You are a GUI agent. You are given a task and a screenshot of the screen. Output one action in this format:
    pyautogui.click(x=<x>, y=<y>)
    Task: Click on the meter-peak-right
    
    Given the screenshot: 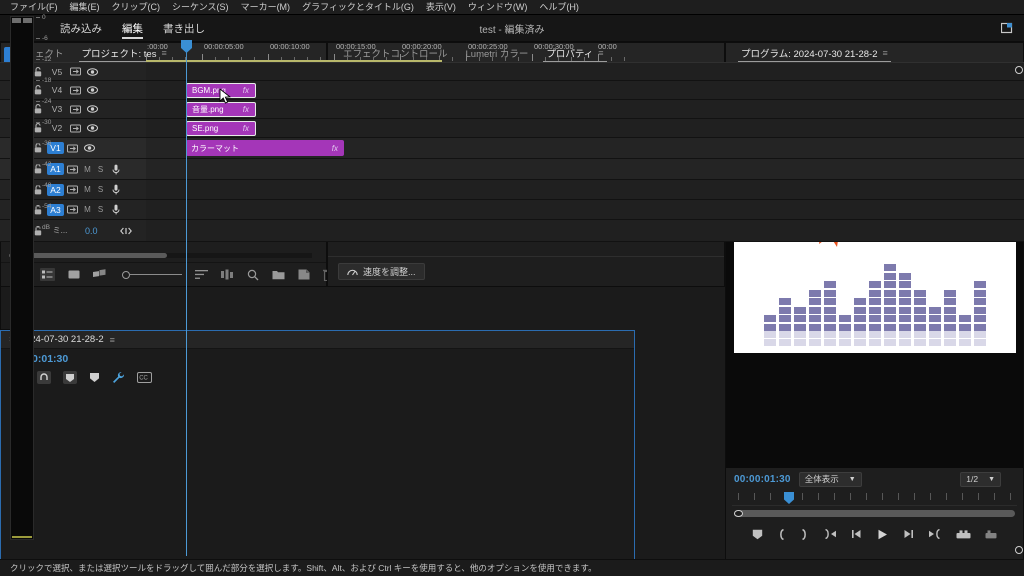 What is the action you would take?
    pyautogui.click(x=27, y=20)
    